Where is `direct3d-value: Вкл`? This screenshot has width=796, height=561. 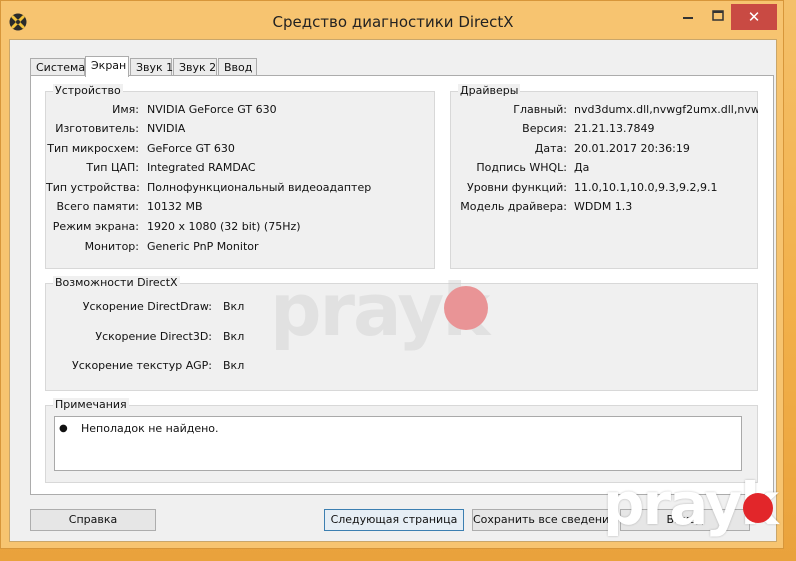 direct3d-value: Вкл is located at coordinates (234, 336).